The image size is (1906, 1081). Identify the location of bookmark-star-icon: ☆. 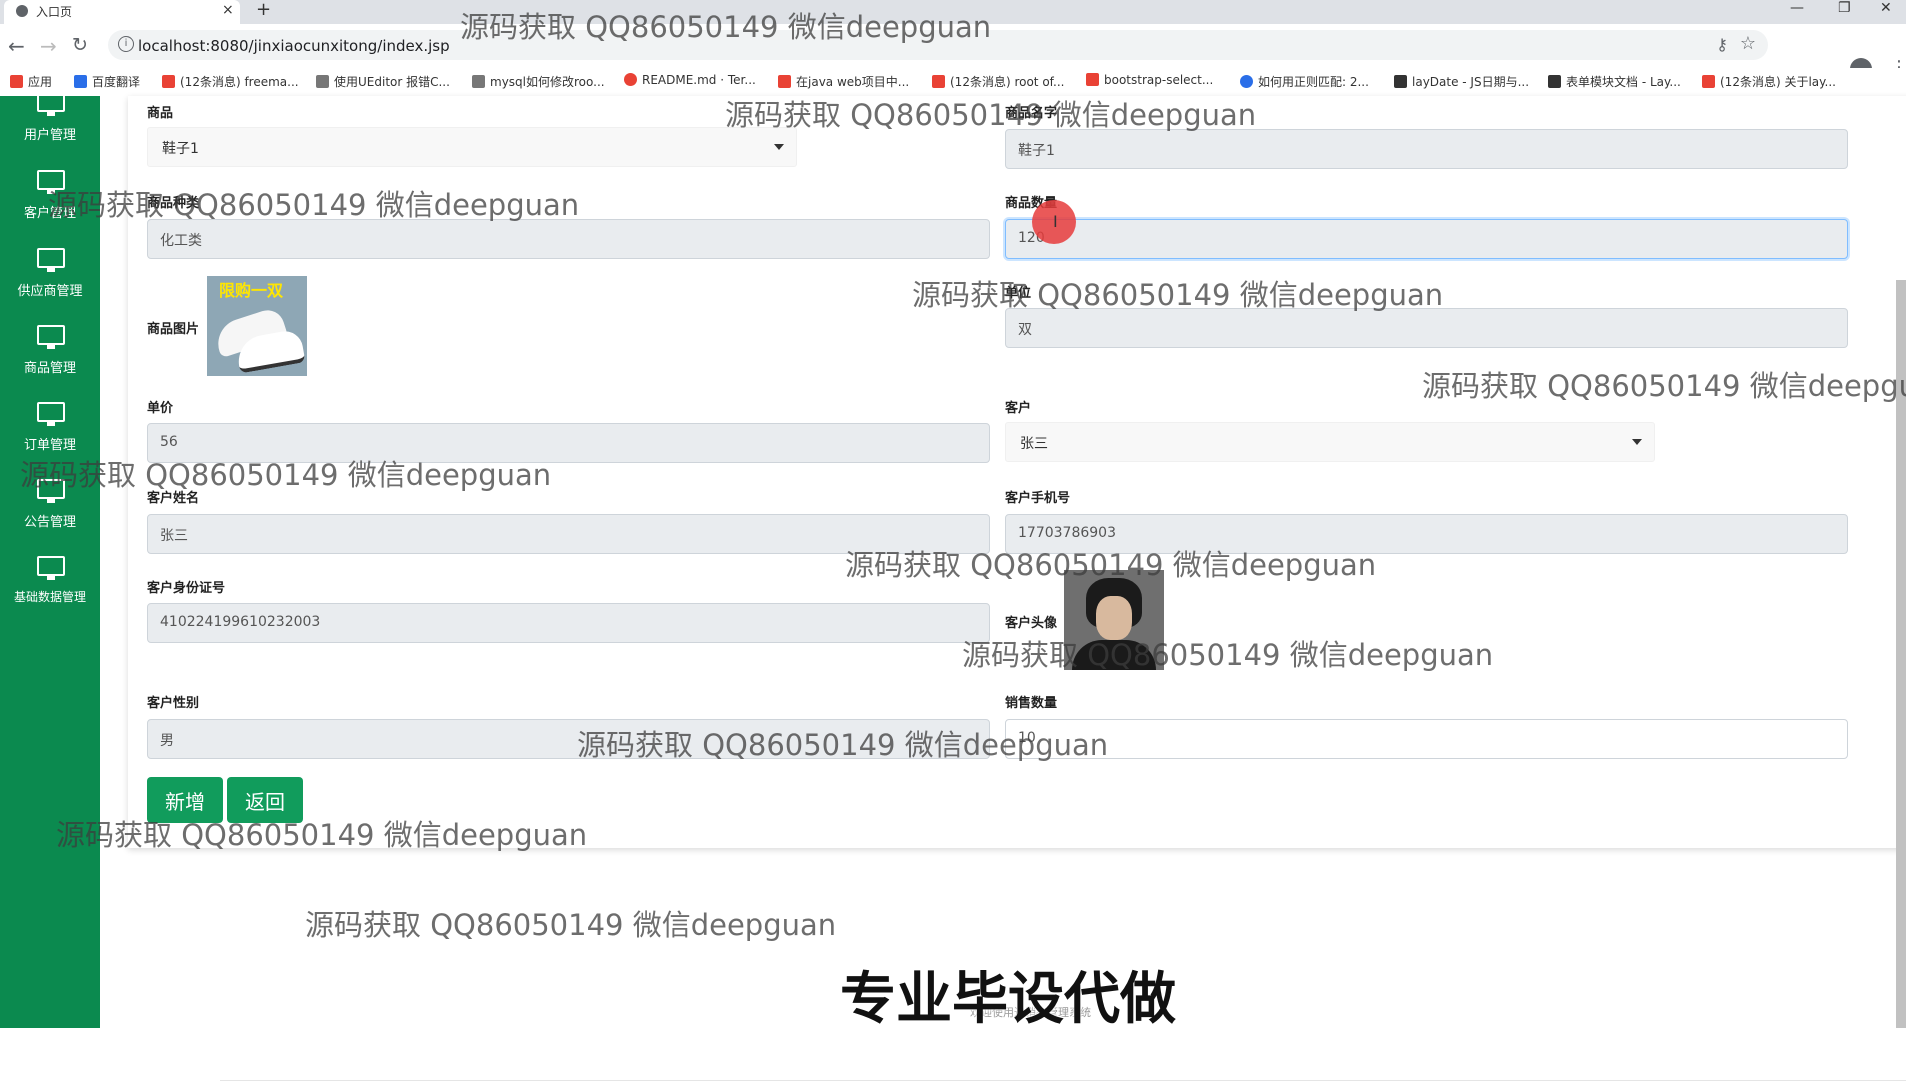
(1748, 43).